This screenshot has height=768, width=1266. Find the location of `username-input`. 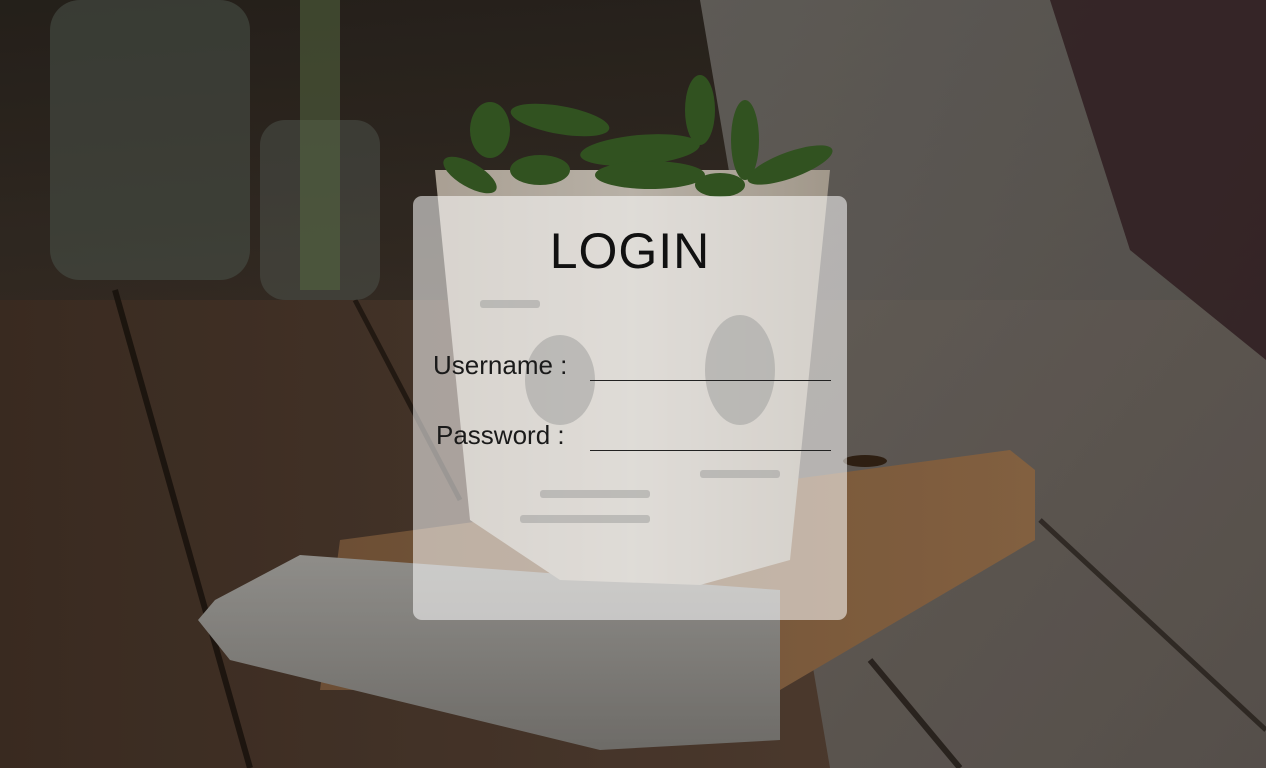

username-input is located at coordinates (710, 366).